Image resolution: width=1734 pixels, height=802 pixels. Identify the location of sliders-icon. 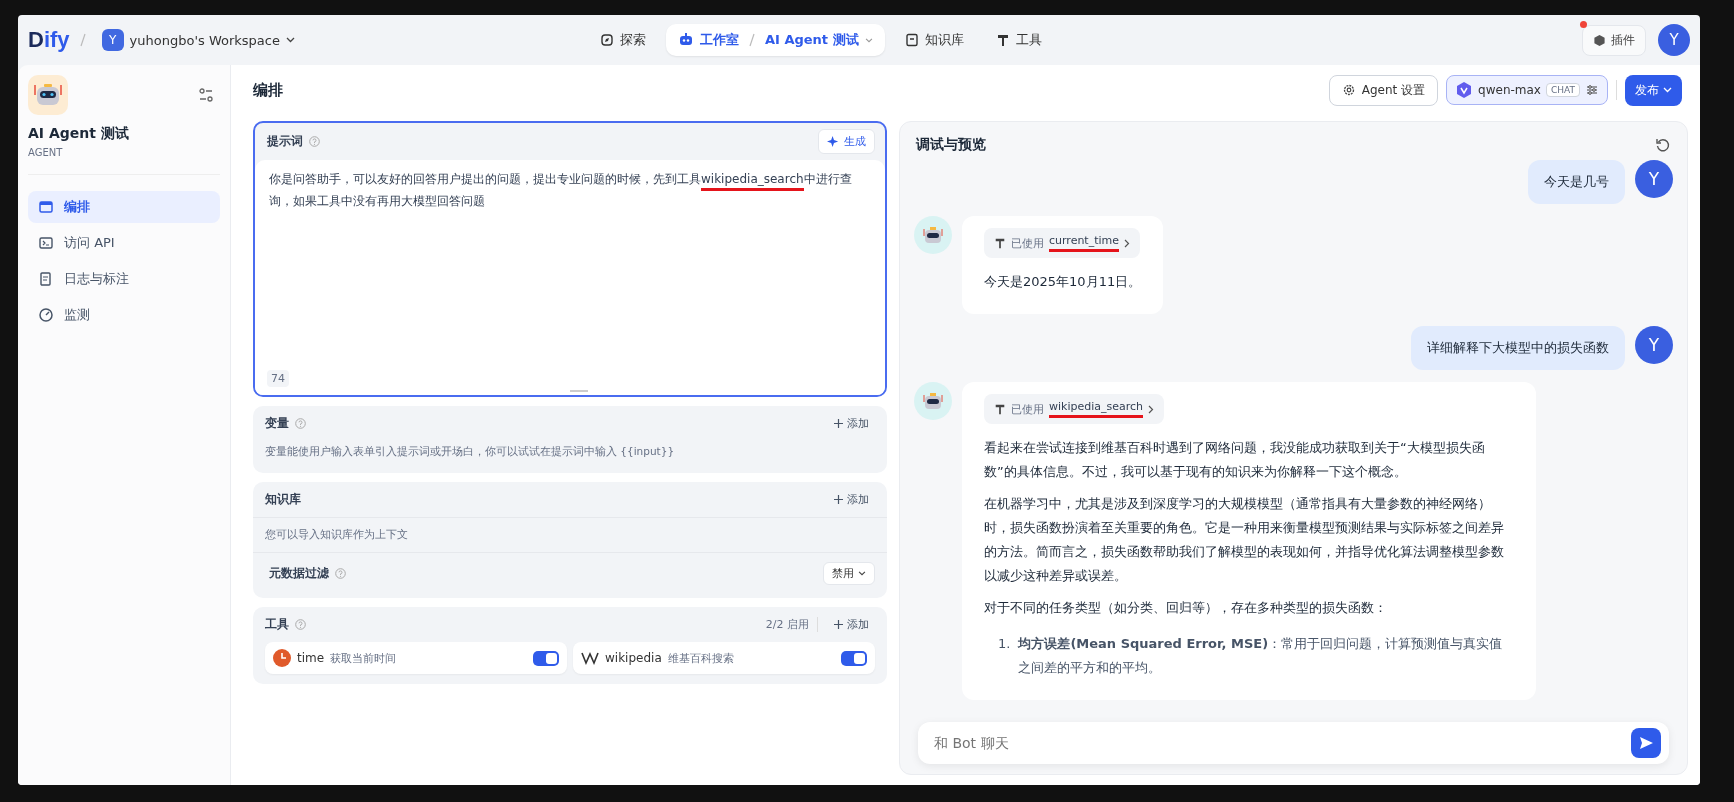
(1592, 90).